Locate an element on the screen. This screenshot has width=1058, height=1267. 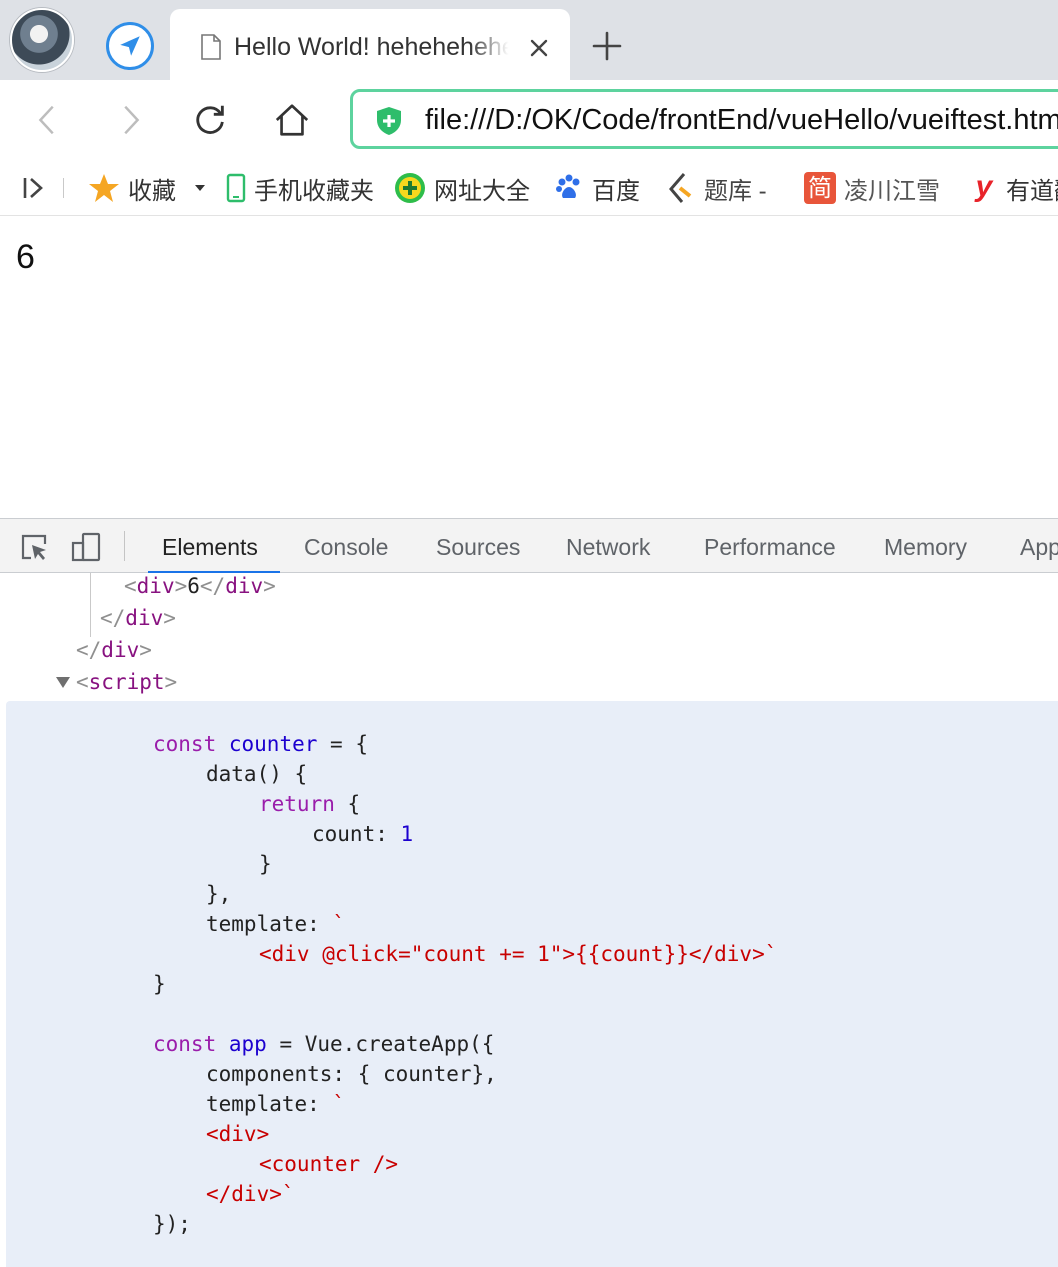
jian-icon: 简 is located at coordinates (820, 188).